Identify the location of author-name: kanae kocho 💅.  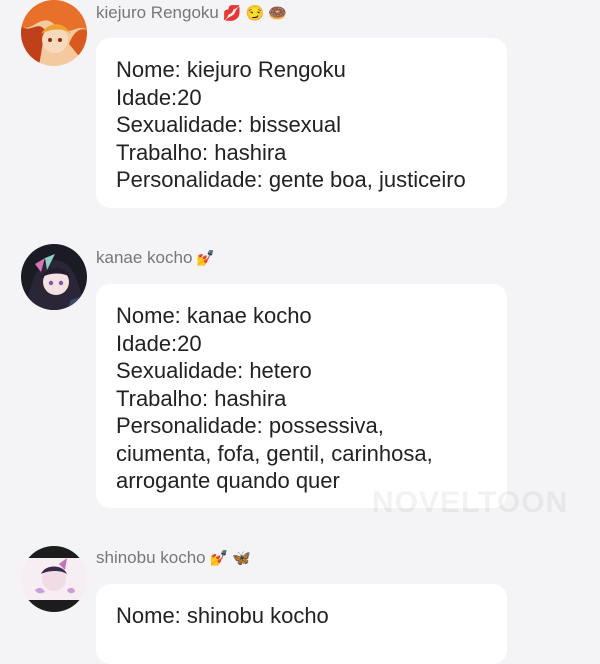
(155, 258).